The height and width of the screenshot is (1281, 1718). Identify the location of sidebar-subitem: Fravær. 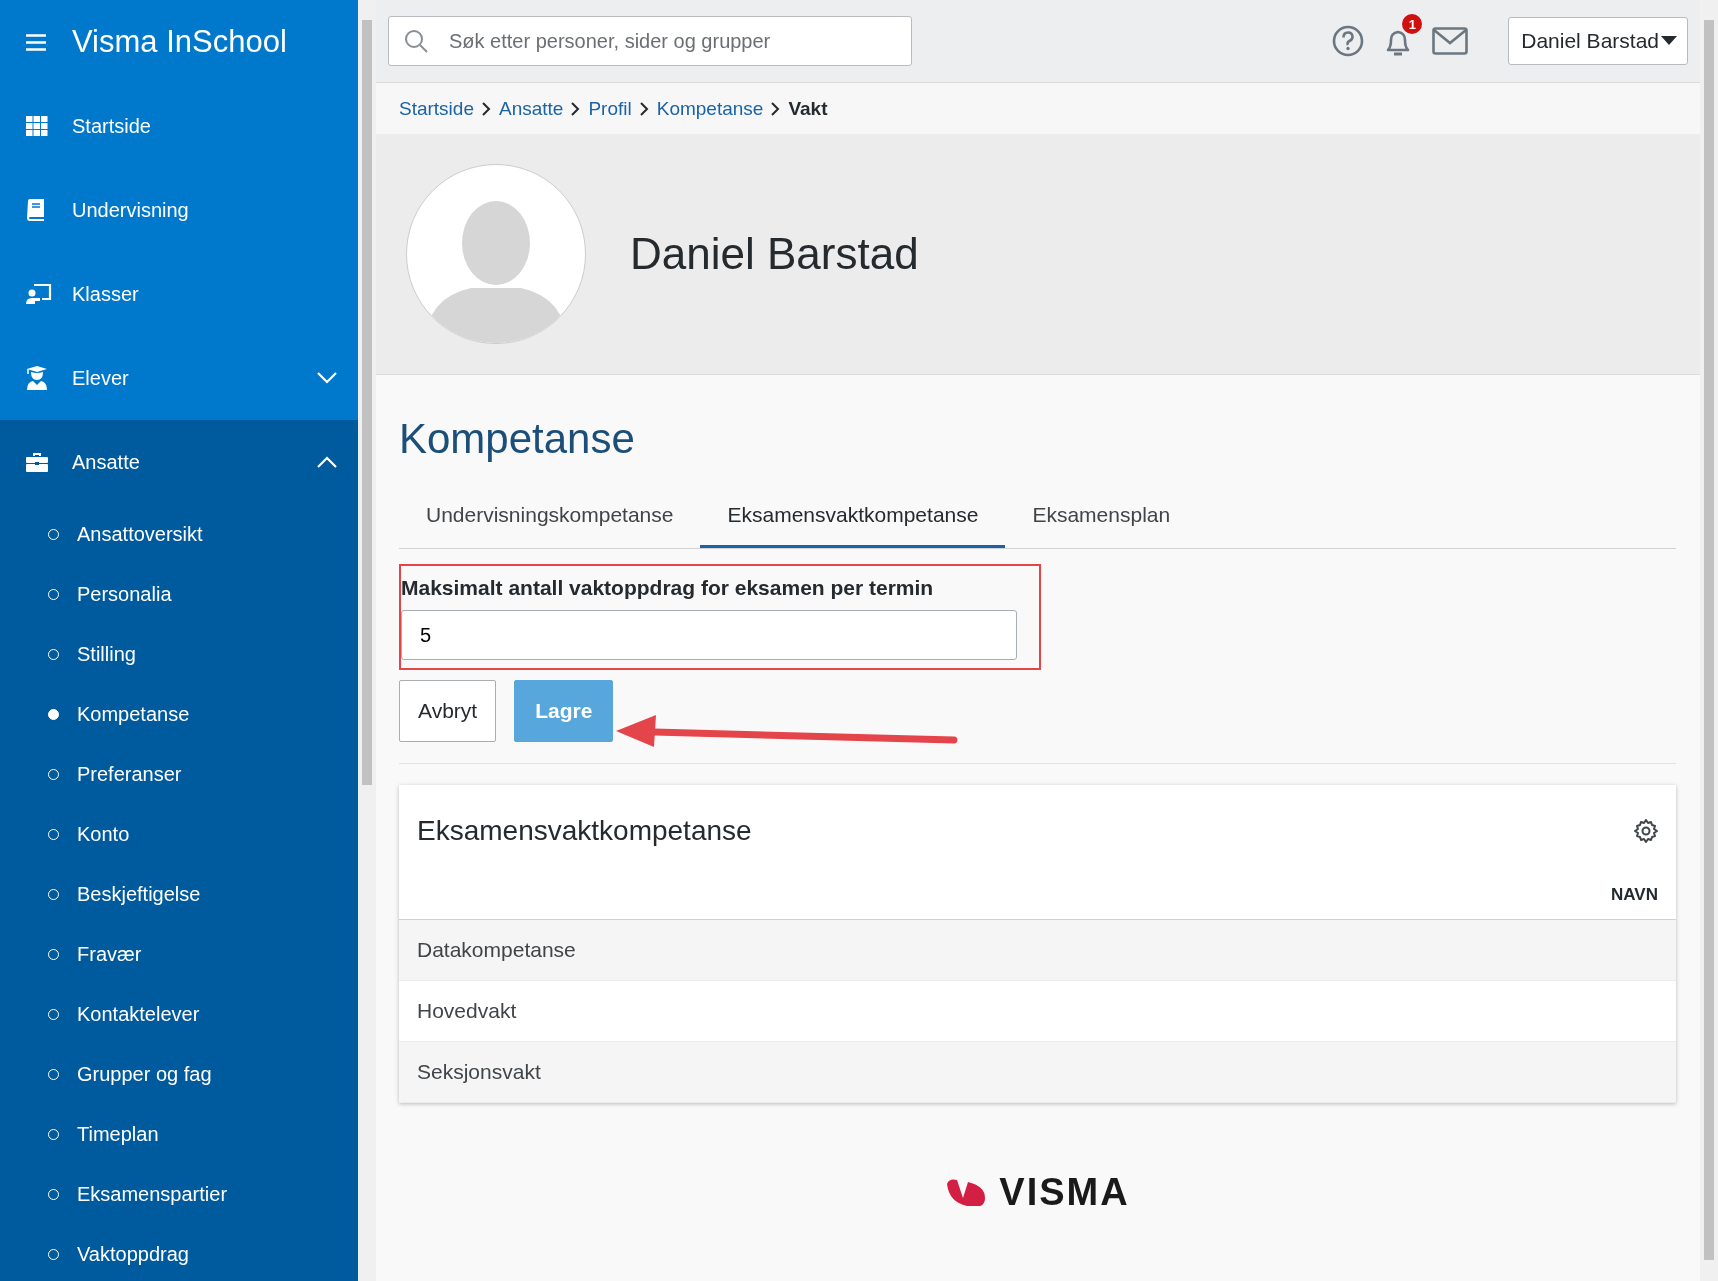
(179, 954).